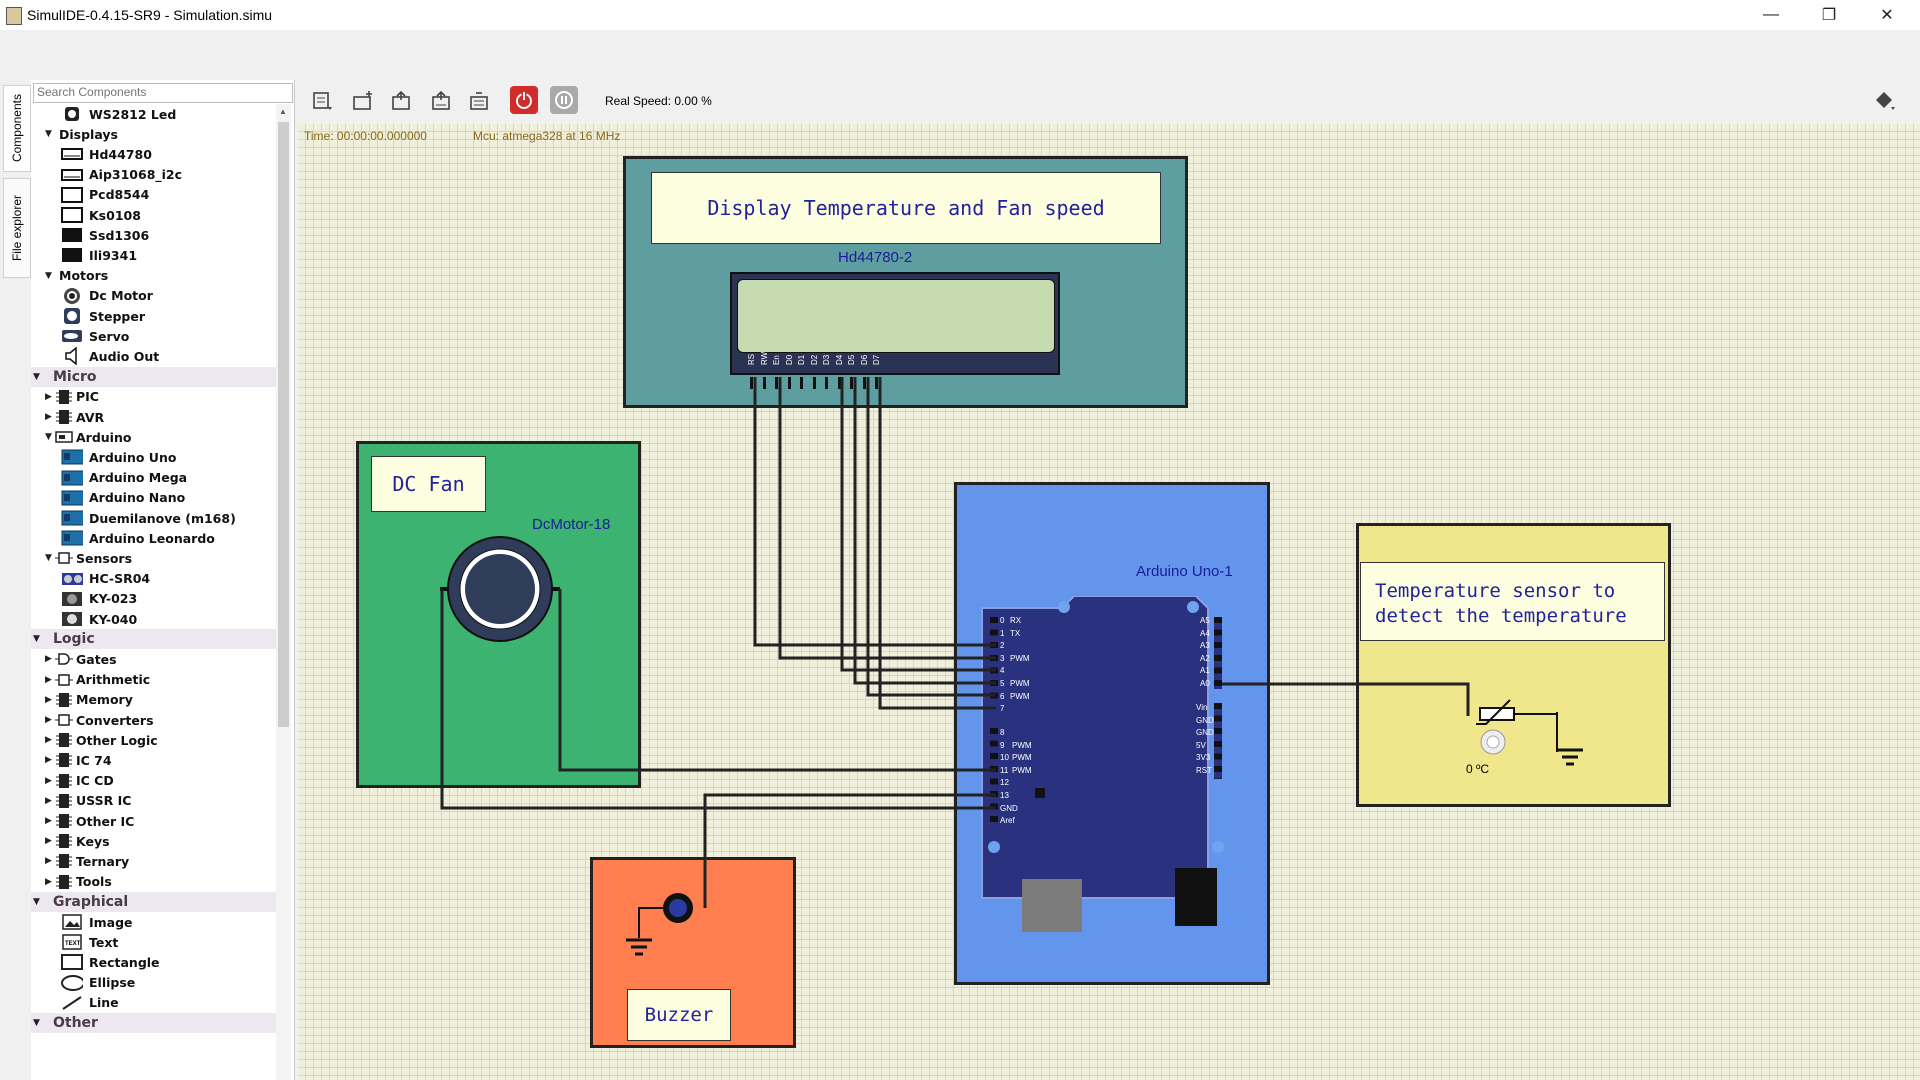 The image size is (1920, 1080). What do you see at coordinates (153, 336) in the screenshot?
I see `tree-item-servo: Servo` at bounding box center [153, 336].